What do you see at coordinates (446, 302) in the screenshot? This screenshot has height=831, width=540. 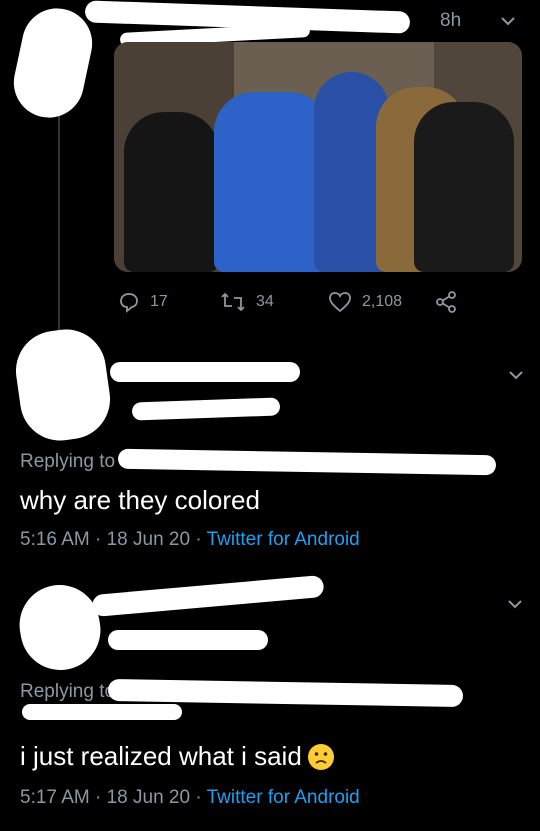 I see `share-icon` at bounding box center [446, 302].